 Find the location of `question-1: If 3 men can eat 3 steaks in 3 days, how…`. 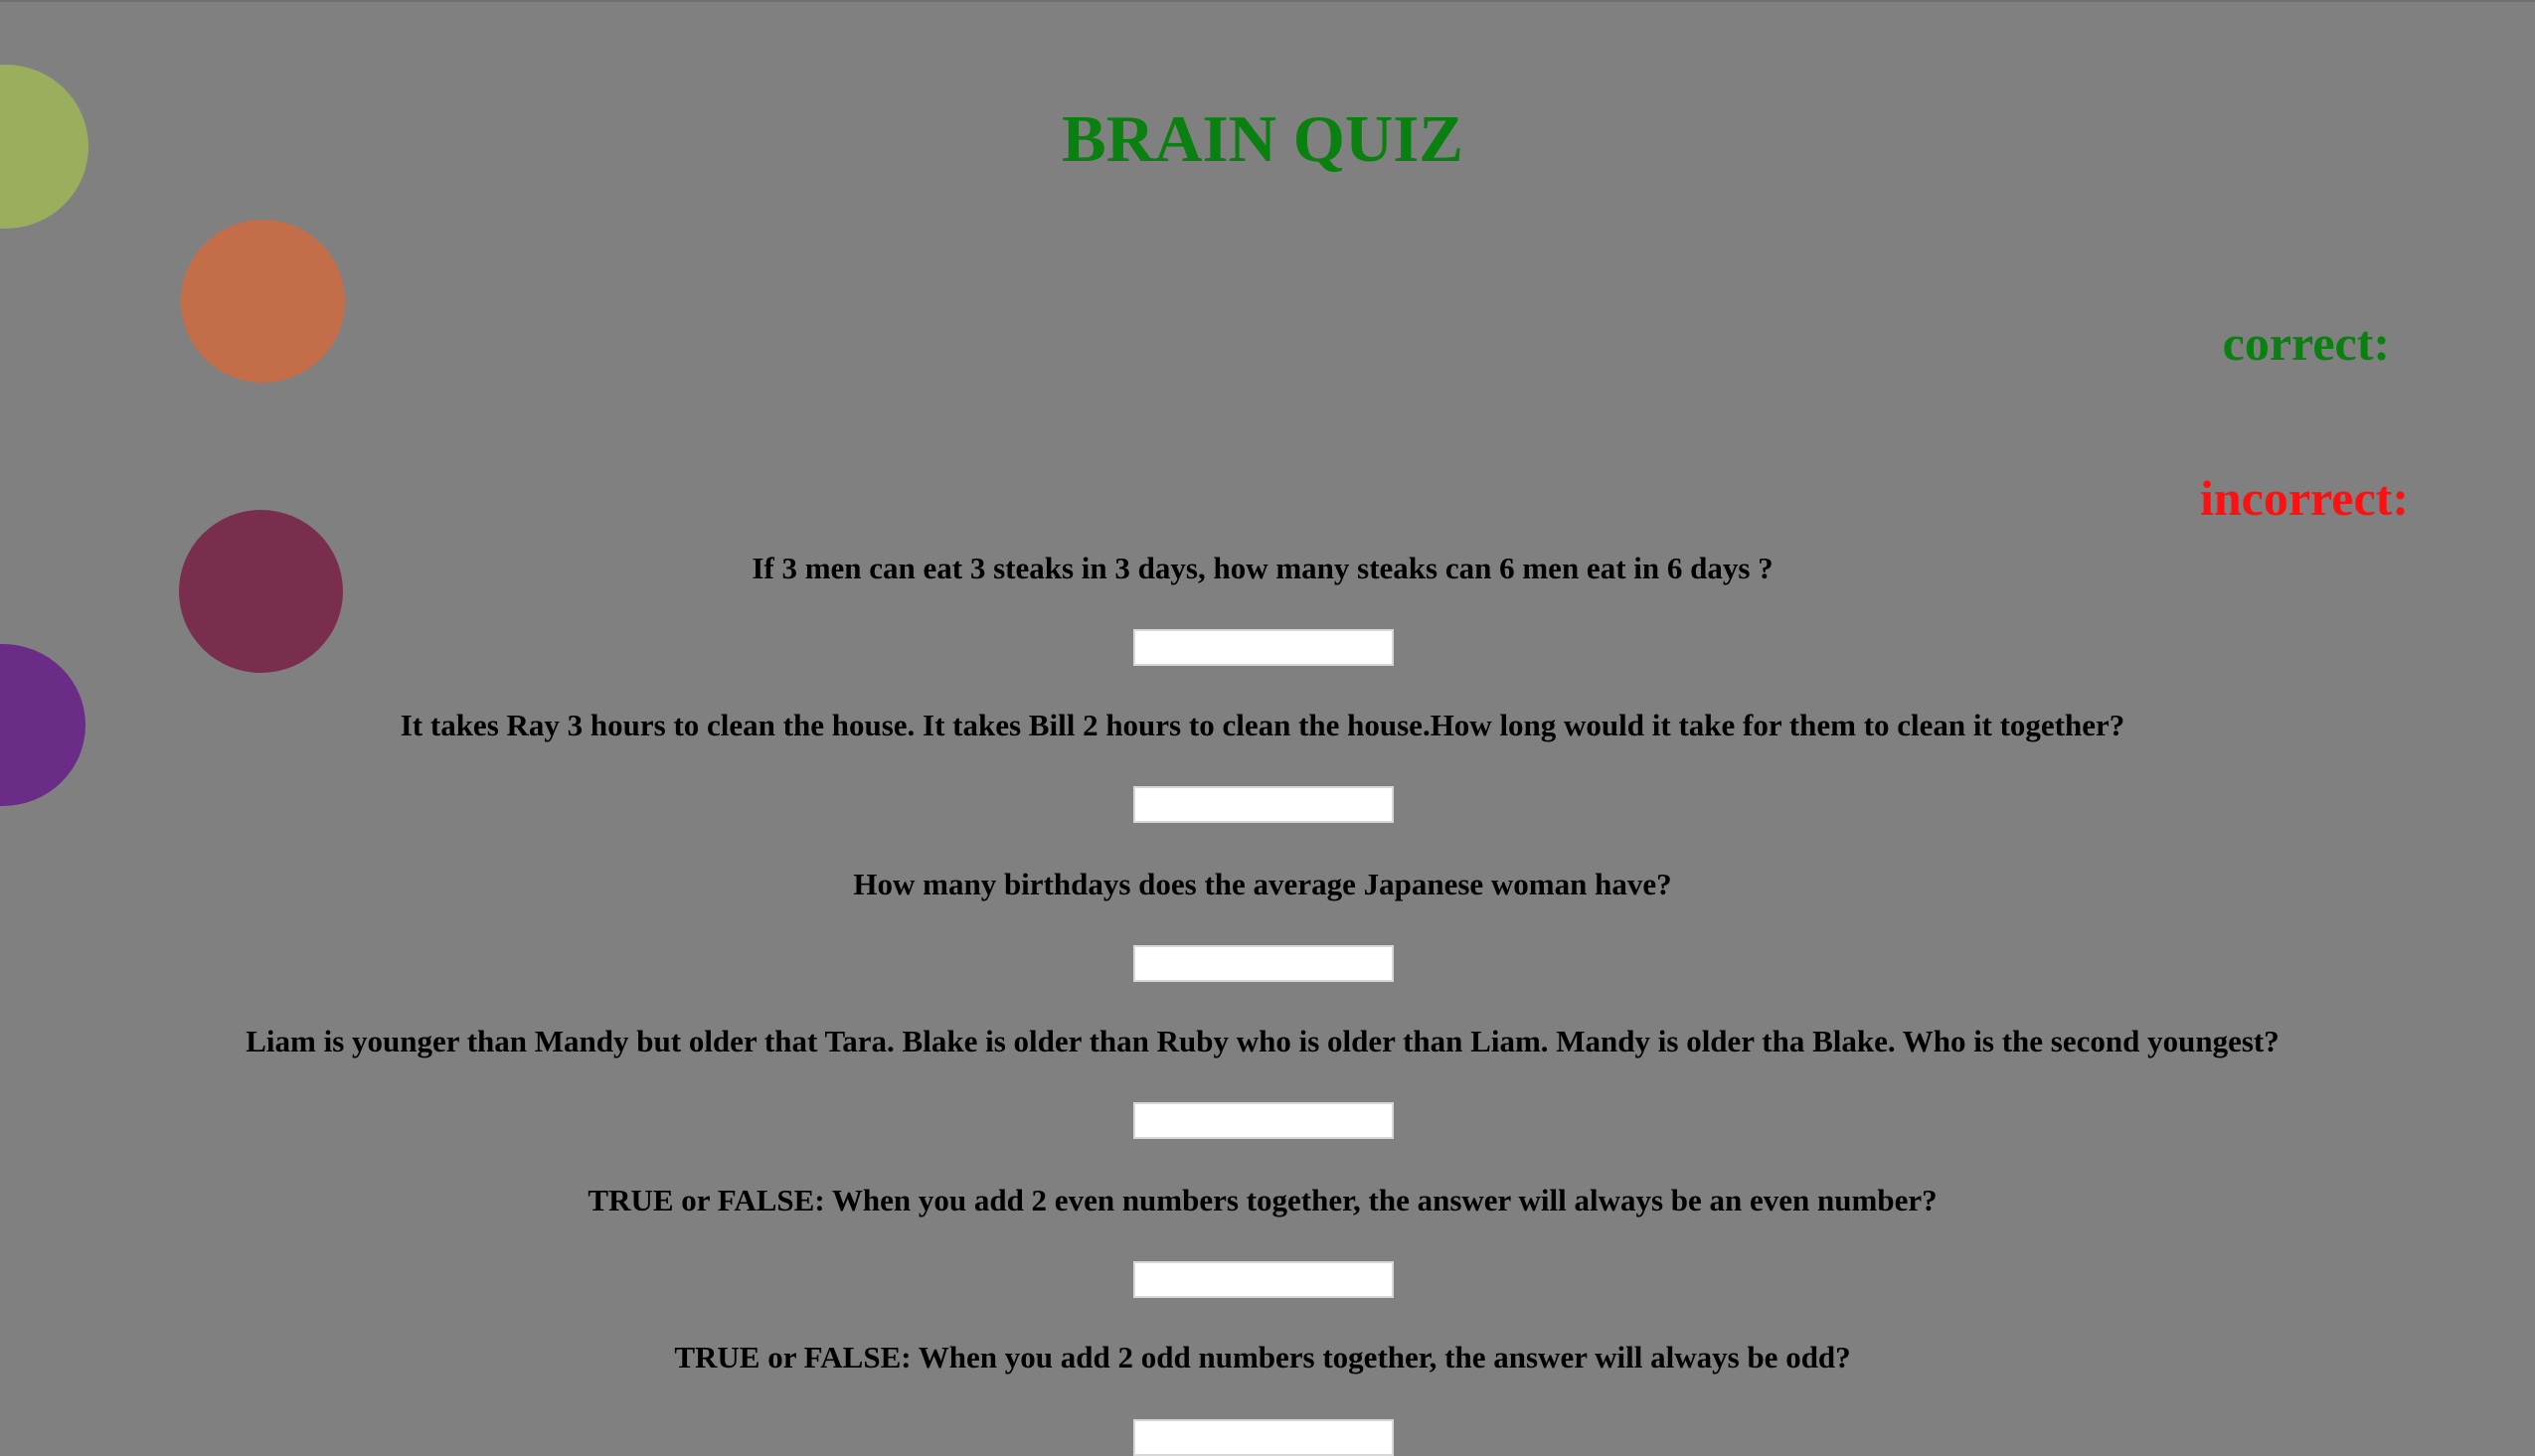

question-1: If 3 men can eat 3 steaks in 3 days, how… is located at coordinates (1263, 568).